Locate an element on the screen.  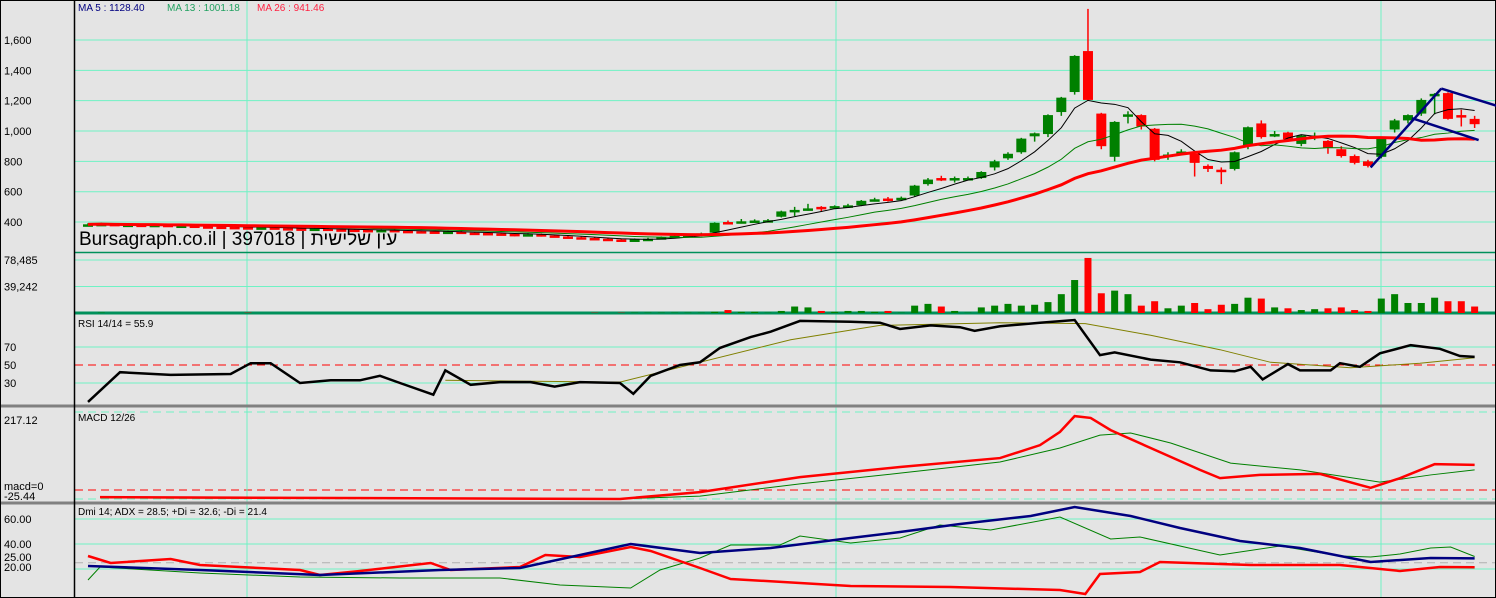
ma26-legend: MA 26 : 941.46 is located at coordinates (291, 8).